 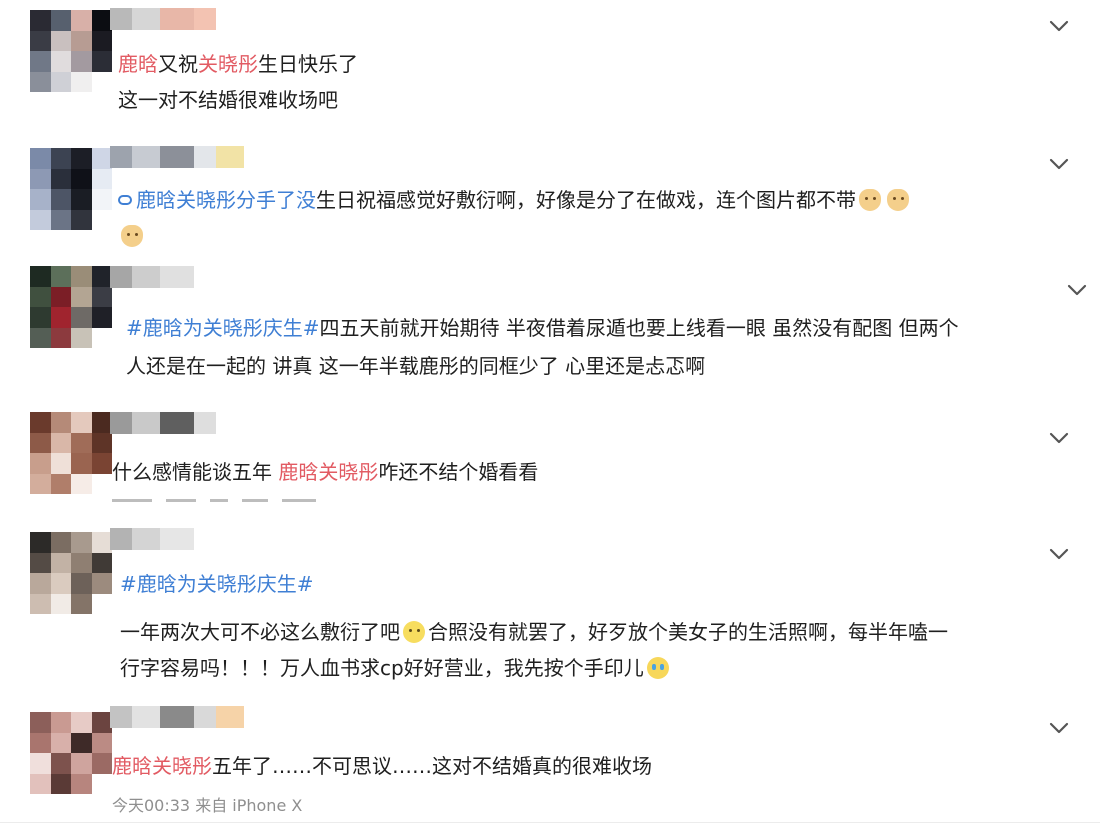 I want to click on comment-text-line: 行字容易吗！！！万人血书求cp好好营业，我先按个手印儿, so click(x=396, y=668).